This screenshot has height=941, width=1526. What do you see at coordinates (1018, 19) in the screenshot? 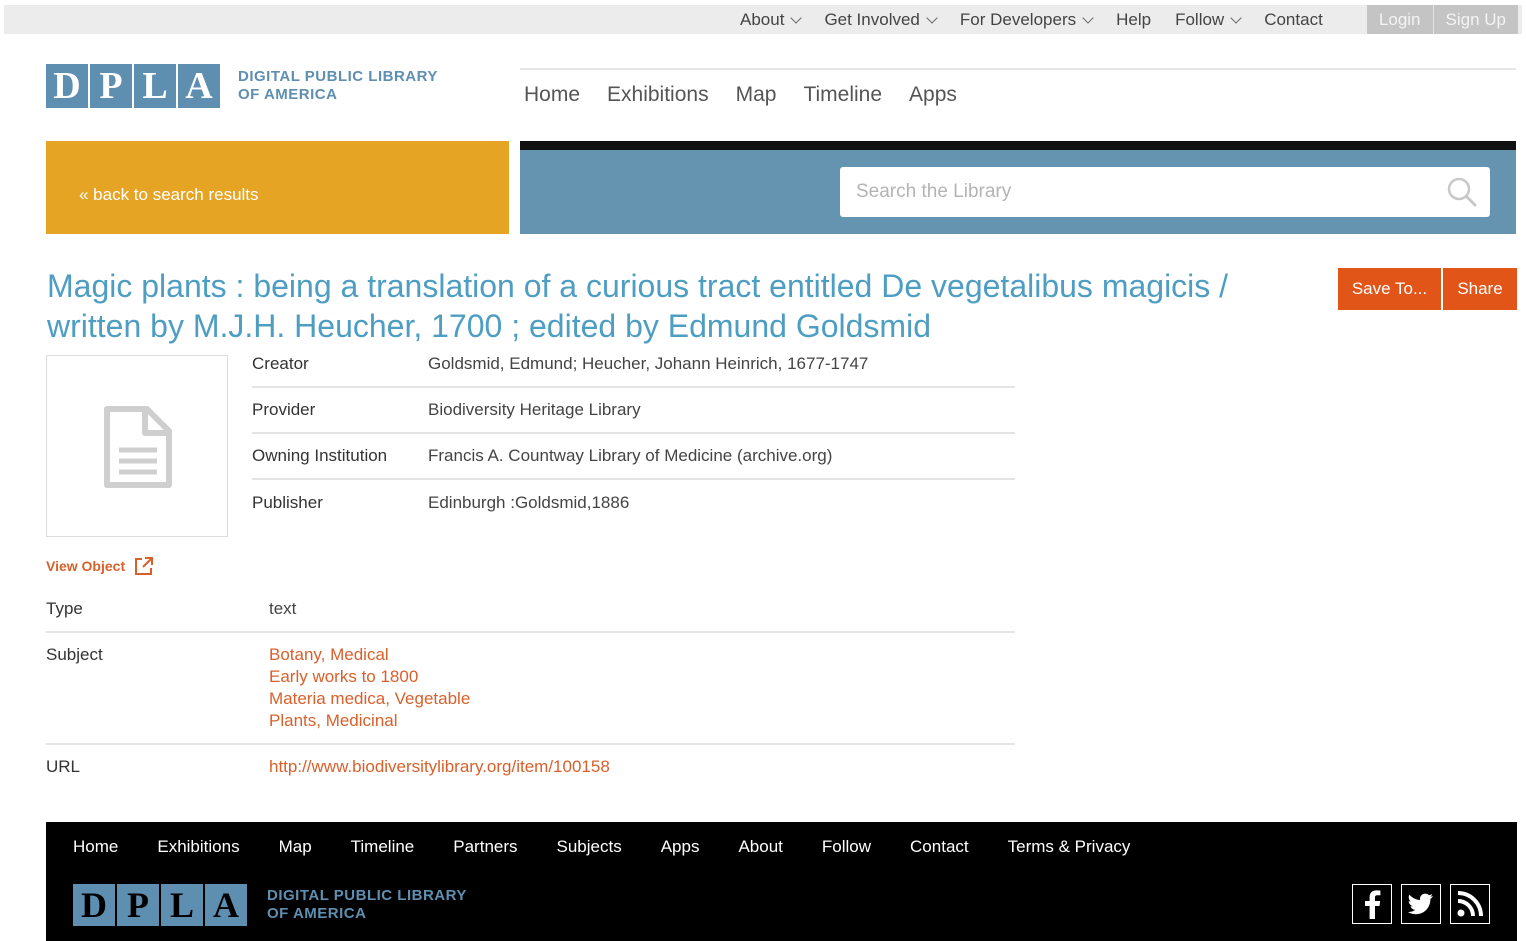
I see `utility-nav-label: For Developers` at bounding box center [1018, 19].